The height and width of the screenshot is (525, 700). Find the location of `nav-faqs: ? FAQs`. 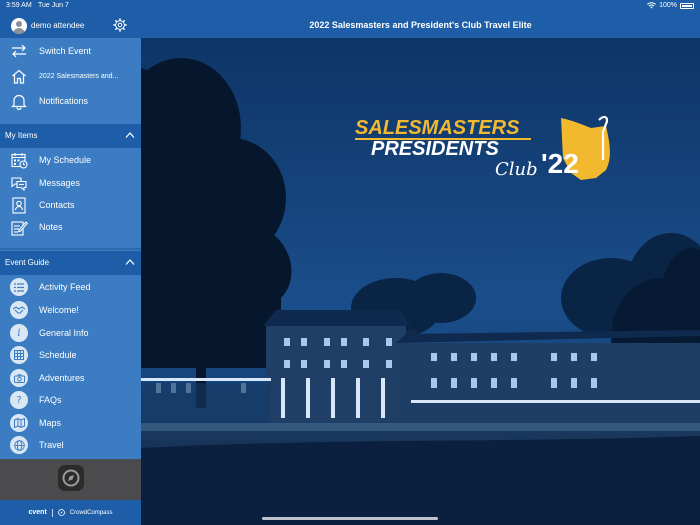

nav-faqs: ? FAQs is located at coordinates (70, 400).